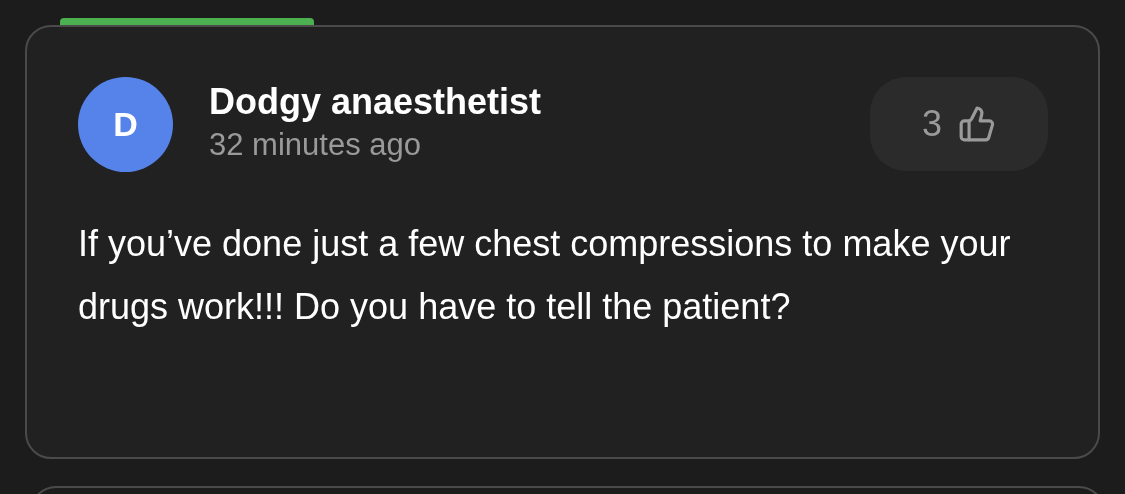 This screenshot has width=1125, height=494. I want to click on thumbs-up-icon, so click(977, 124).